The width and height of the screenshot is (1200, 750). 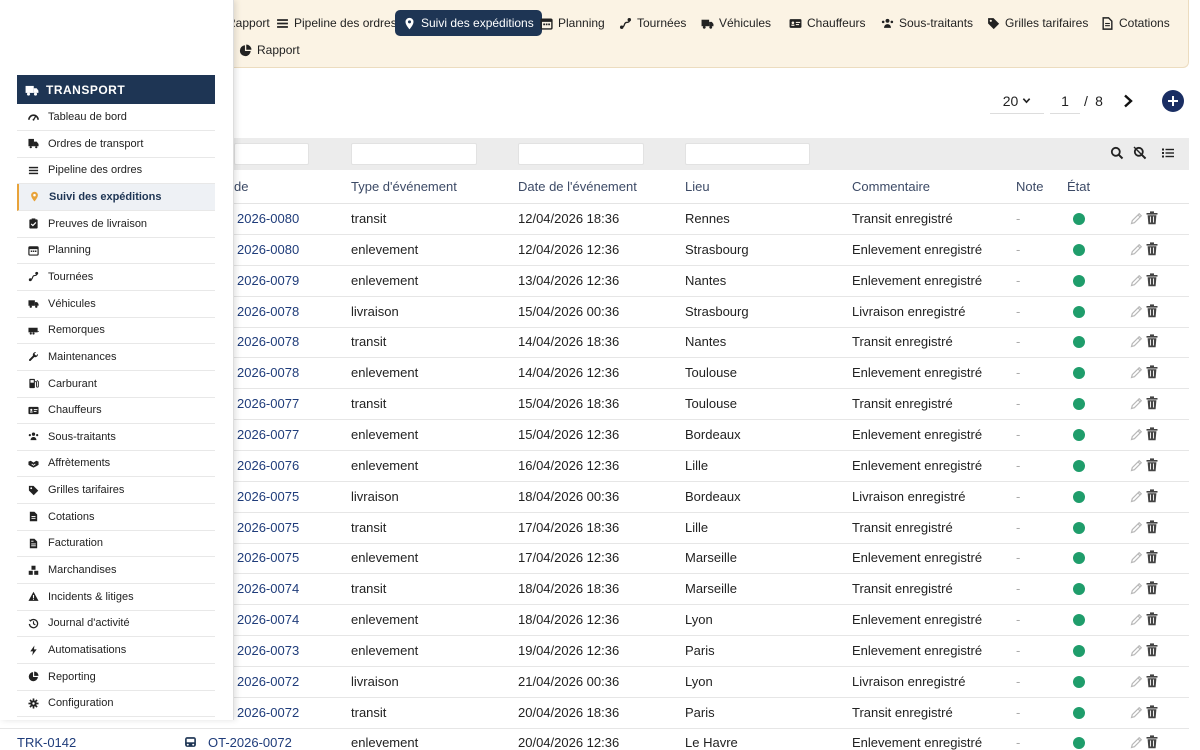 I want to click on tab-grilles-tarifaires: Grilles tarifaires, so click(x=1037, y=23).